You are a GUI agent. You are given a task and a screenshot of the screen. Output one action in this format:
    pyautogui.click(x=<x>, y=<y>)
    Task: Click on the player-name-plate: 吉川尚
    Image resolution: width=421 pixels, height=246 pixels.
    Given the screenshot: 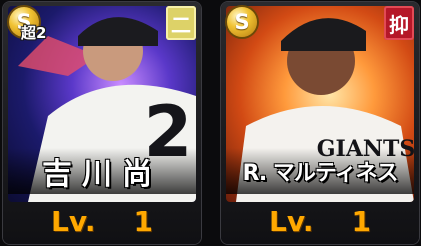 What is the action you would take?
    pyautogui.click(x=102, y=171)
    